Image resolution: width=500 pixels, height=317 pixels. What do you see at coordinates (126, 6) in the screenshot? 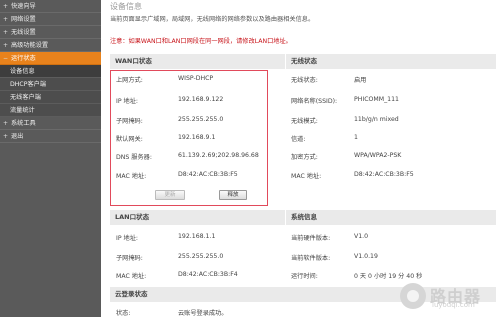
I see `page-title: 设备信息` at bounding box center [126, 6].